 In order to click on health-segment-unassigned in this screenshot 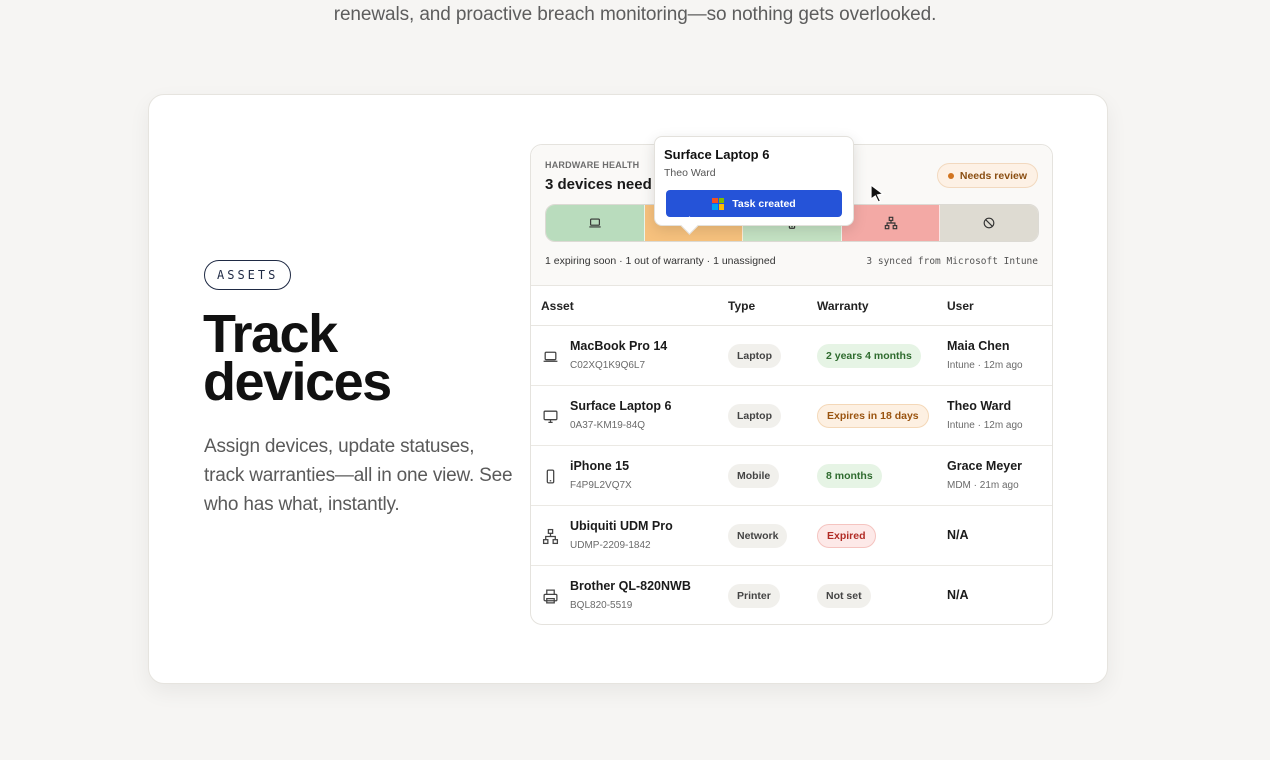, I will do `click(989, 223)`.